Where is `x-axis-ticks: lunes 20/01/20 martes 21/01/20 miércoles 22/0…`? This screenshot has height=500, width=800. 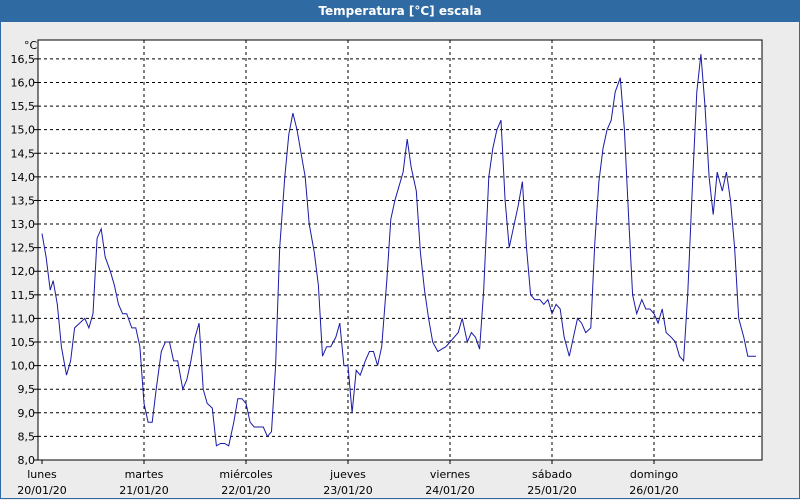
x-axis-ticks: lunes 20/01/20 martes 21/01/20 miércoles 22/0… is located at coordinates (348, 478).